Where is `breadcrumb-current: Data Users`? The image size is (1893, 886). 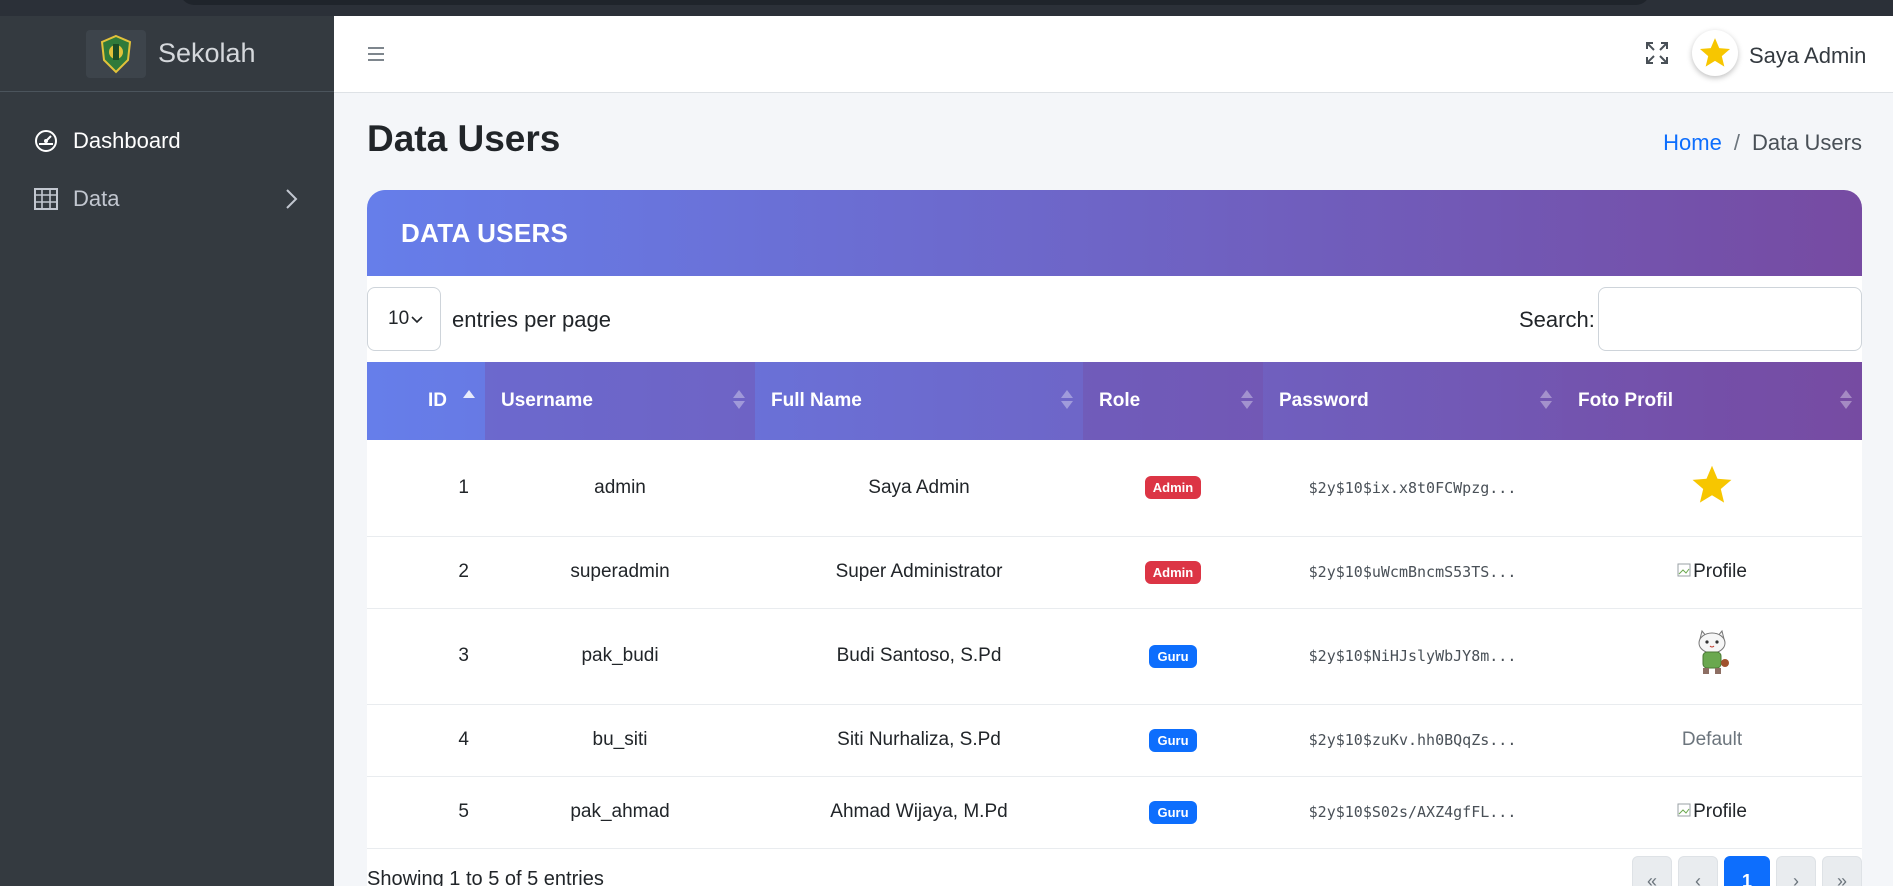 breadcrumb-current: Data Users is located at coordinates (1806, 142).